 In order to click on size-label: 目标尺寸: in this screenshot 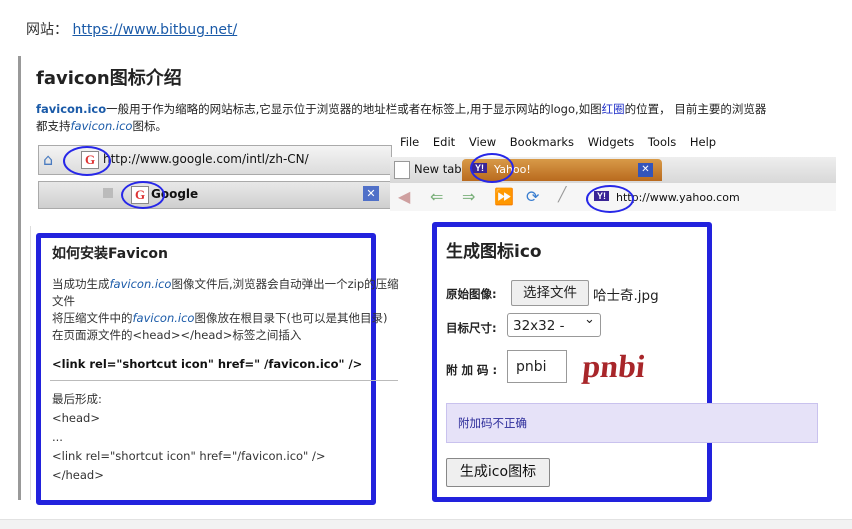, I will do `click(471, 328)`.